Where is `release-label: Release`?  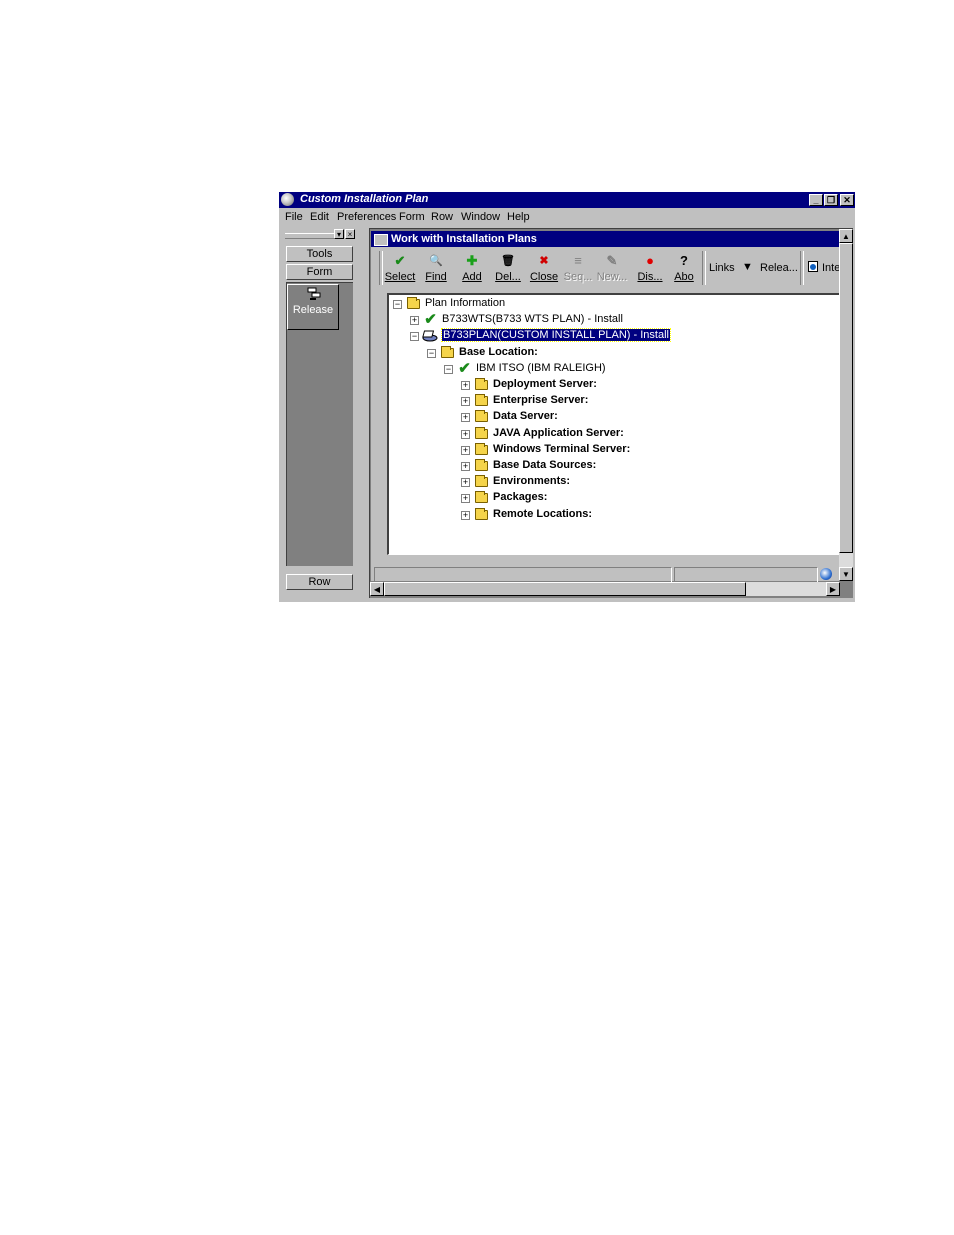 release-label: Release is located at coordinates (313, 310).